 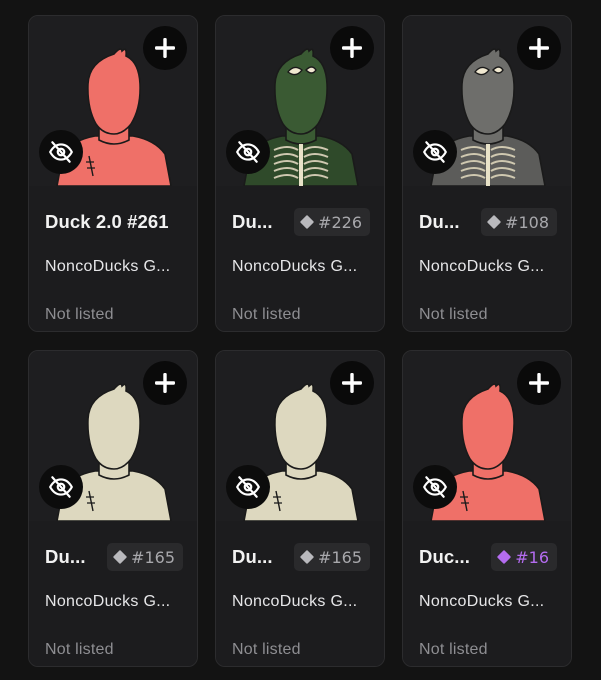 What do you see at coordinates (107, 221) in the screenshot?
I see `nft-title: Duck 2.0 #261` at bounding box center [107, 221].